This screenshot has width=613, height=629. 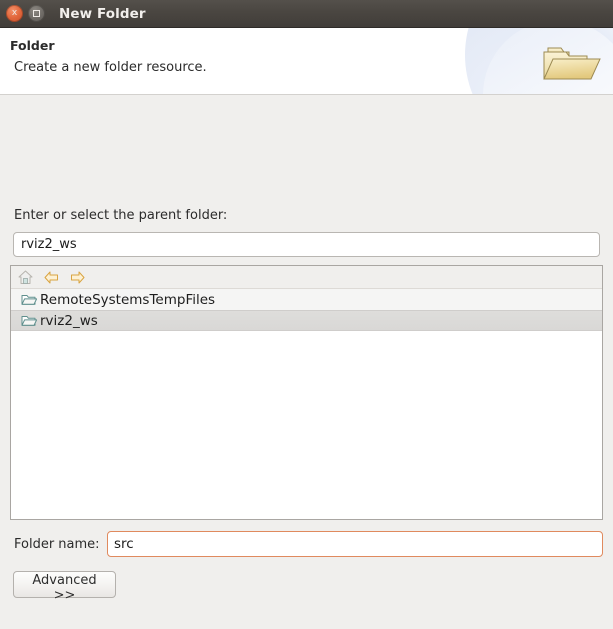 I want to click on maximize-button, so click(x=36, y=13).